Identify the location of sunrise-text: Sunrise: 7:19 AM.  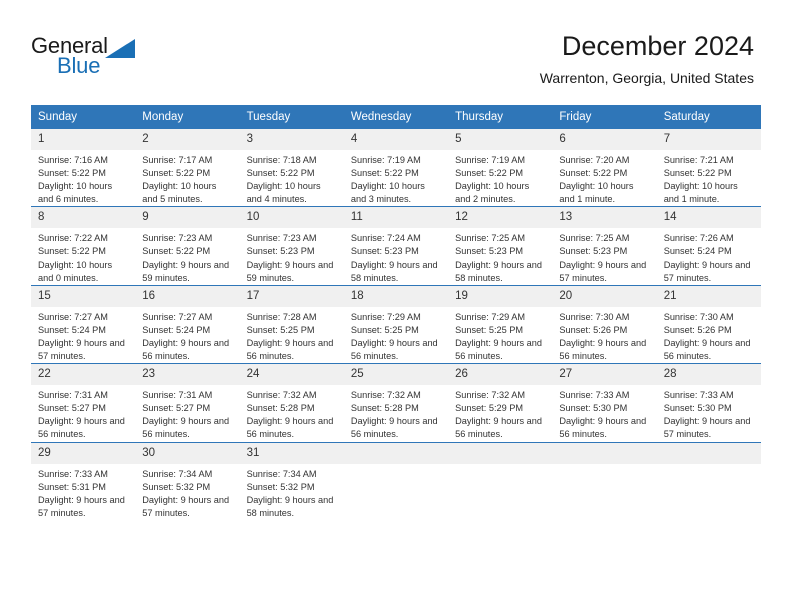
(385, 160).